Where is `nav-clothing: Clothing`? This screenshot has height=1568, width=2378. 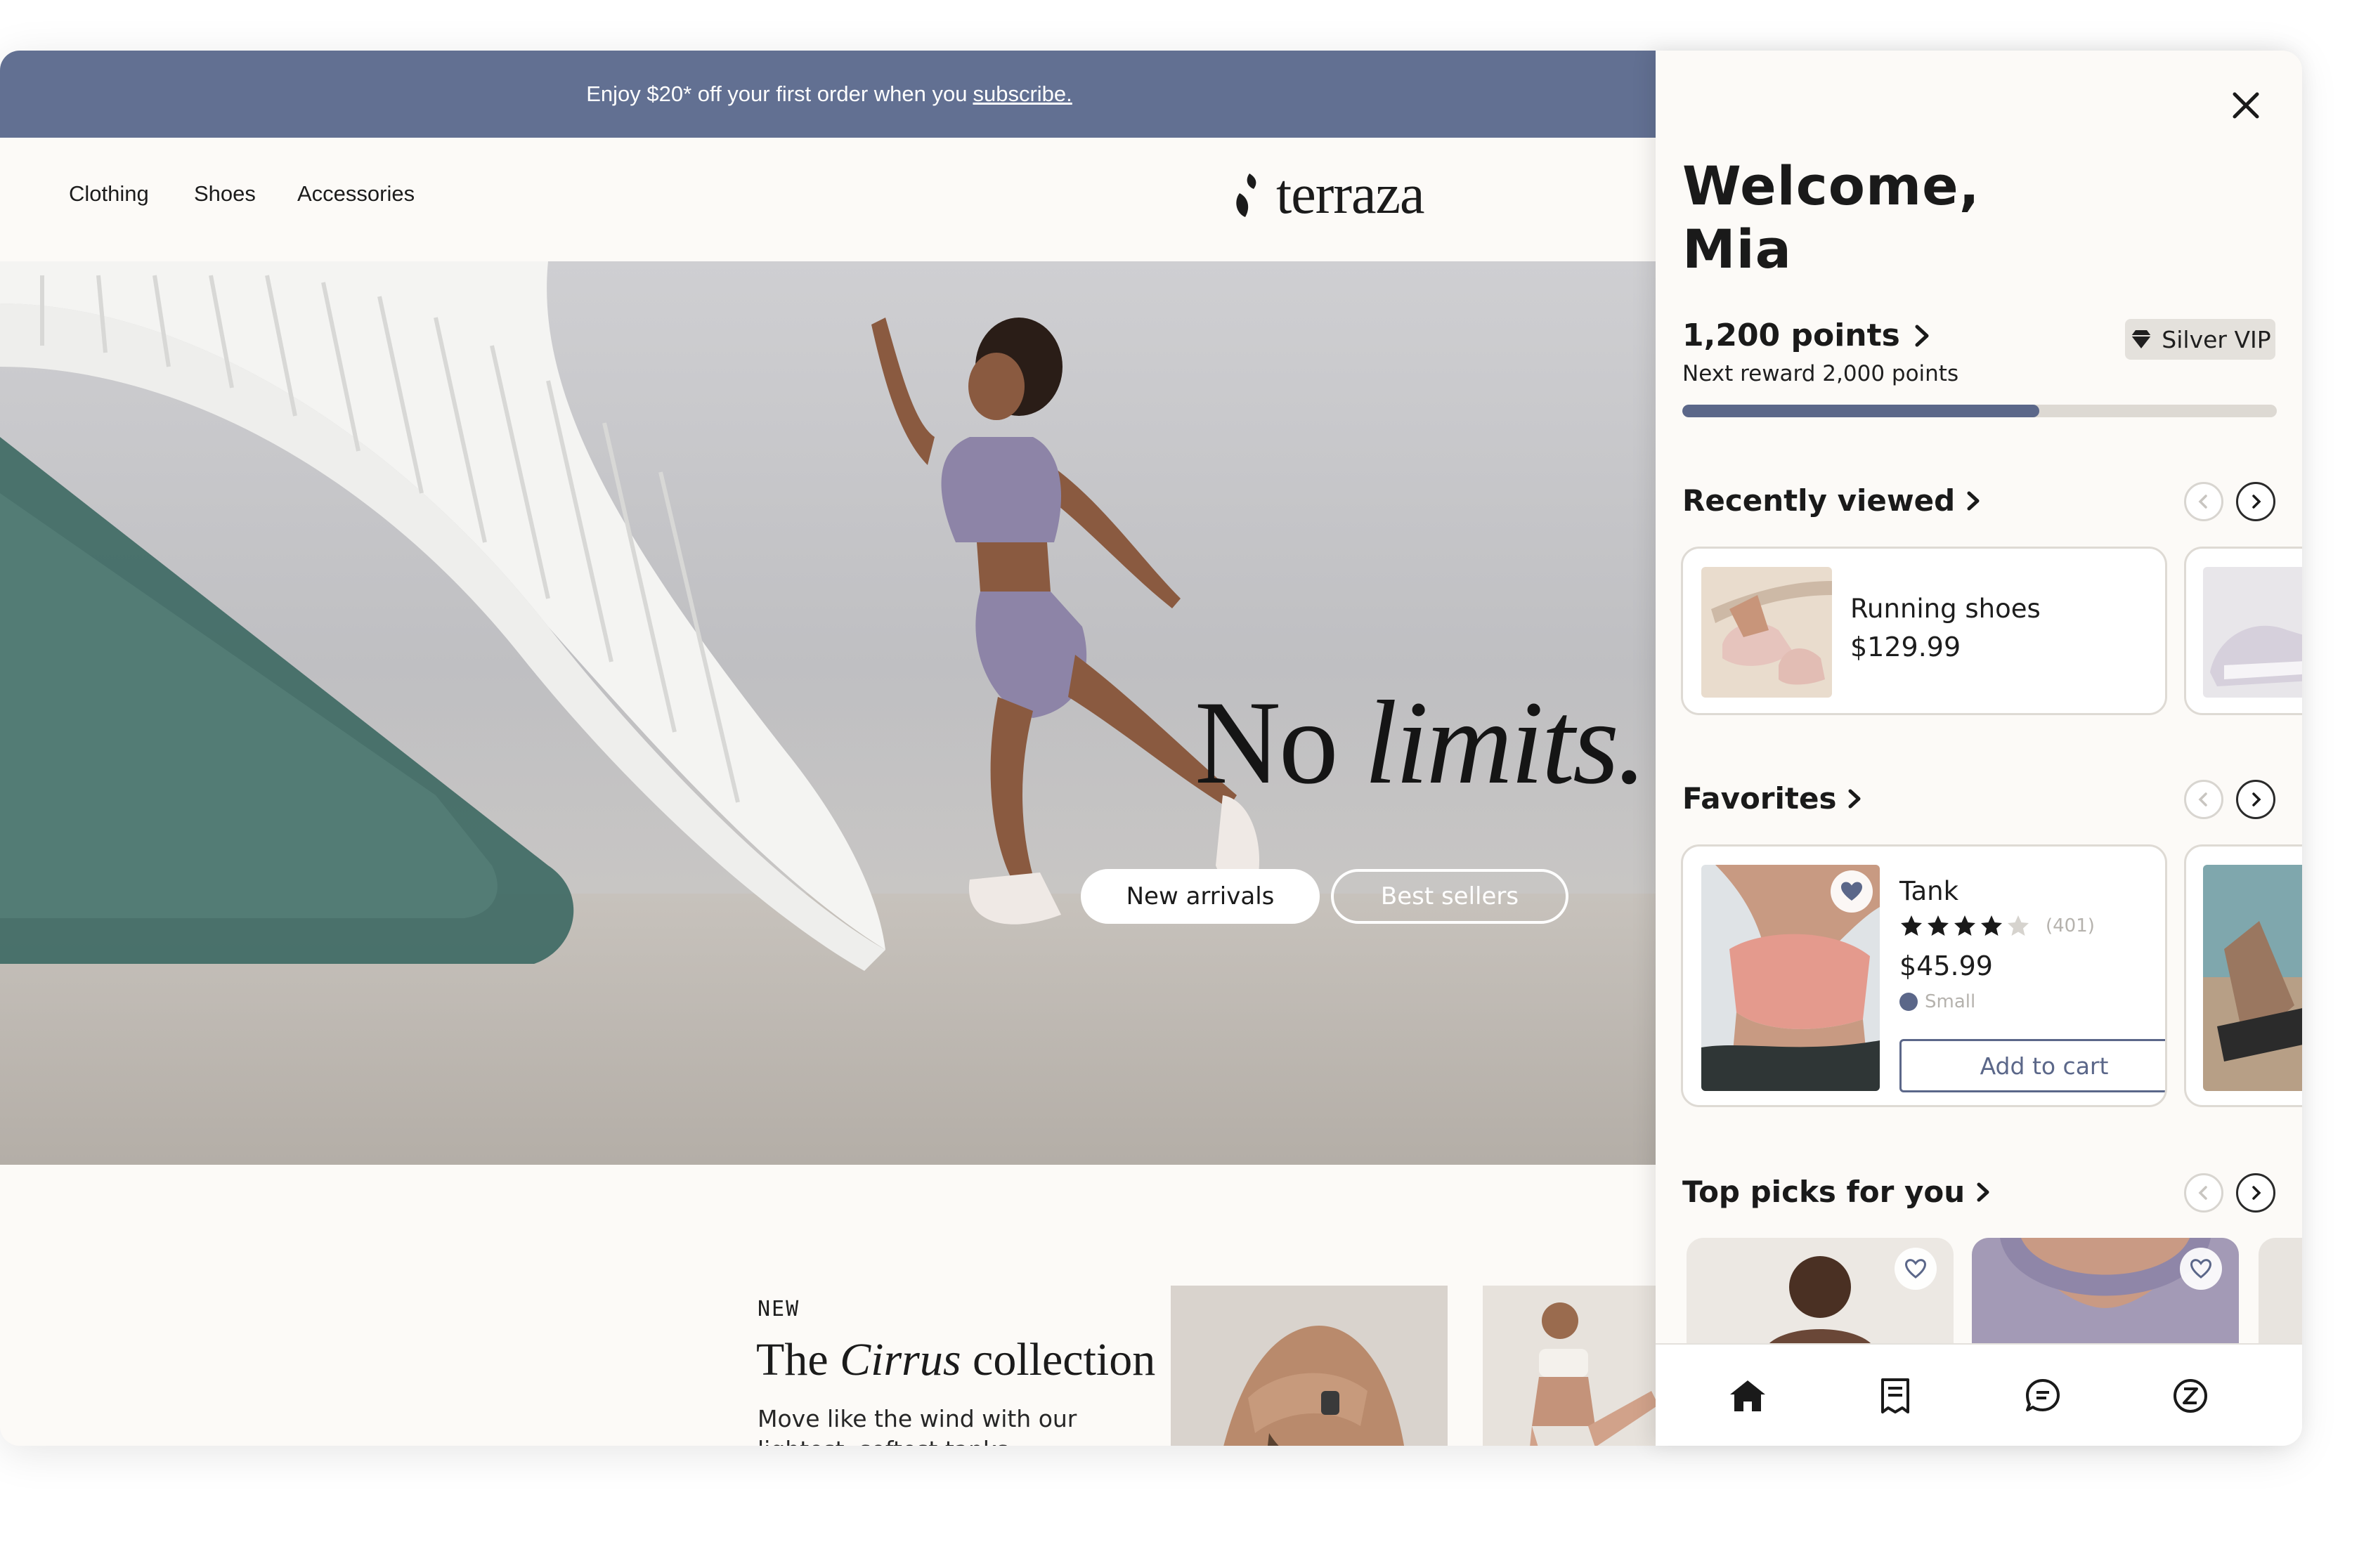
nav-clothing: Clothing is located at coordinates (109, 194).